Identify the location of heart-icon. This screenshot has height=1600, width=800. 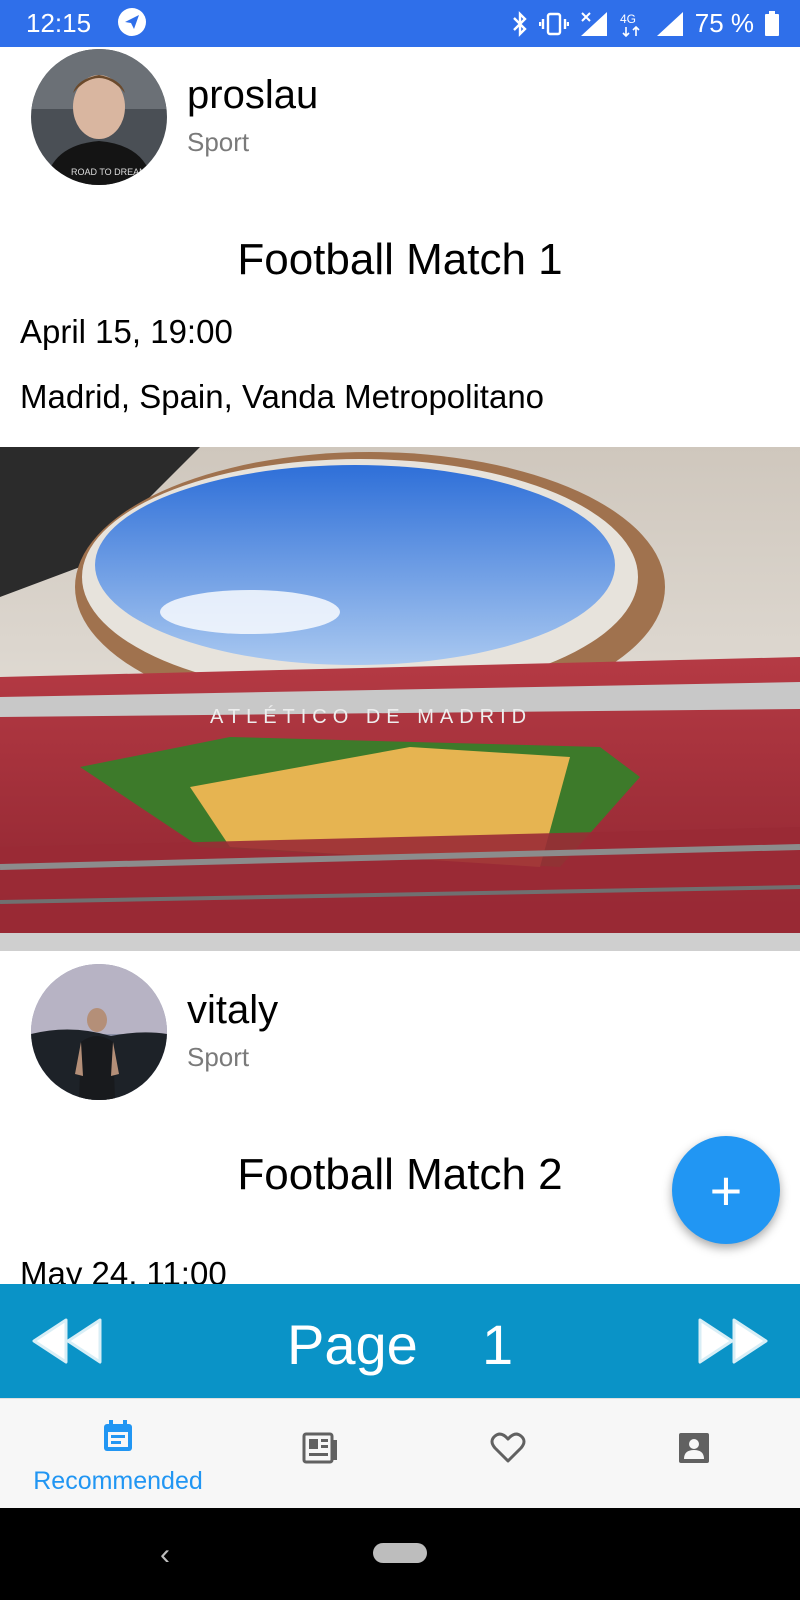
(508, 1447).